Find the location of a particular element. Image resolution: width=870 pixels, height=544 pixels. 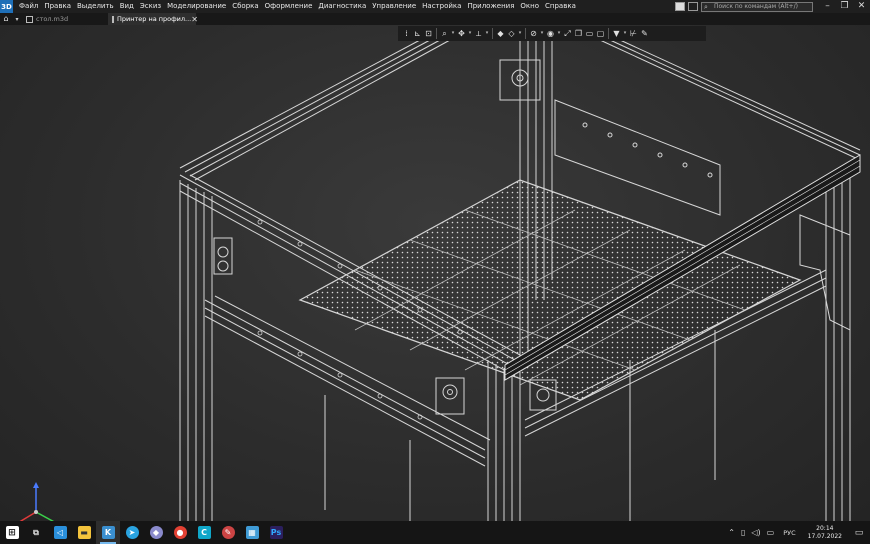

clock: 20:14 17.07.2022 is located at coordinates (825, 533).